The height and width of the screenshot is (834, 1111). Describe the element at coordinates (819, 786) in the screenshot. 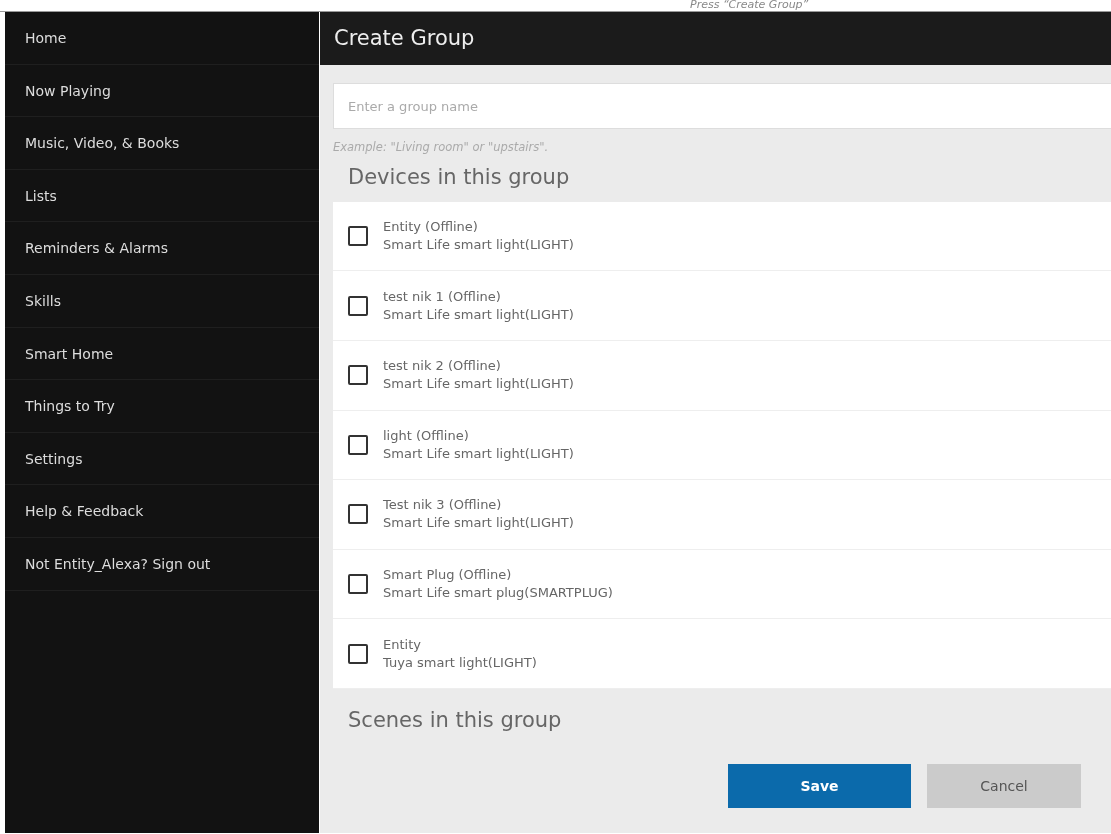

I see `save-button: Save` at that location.